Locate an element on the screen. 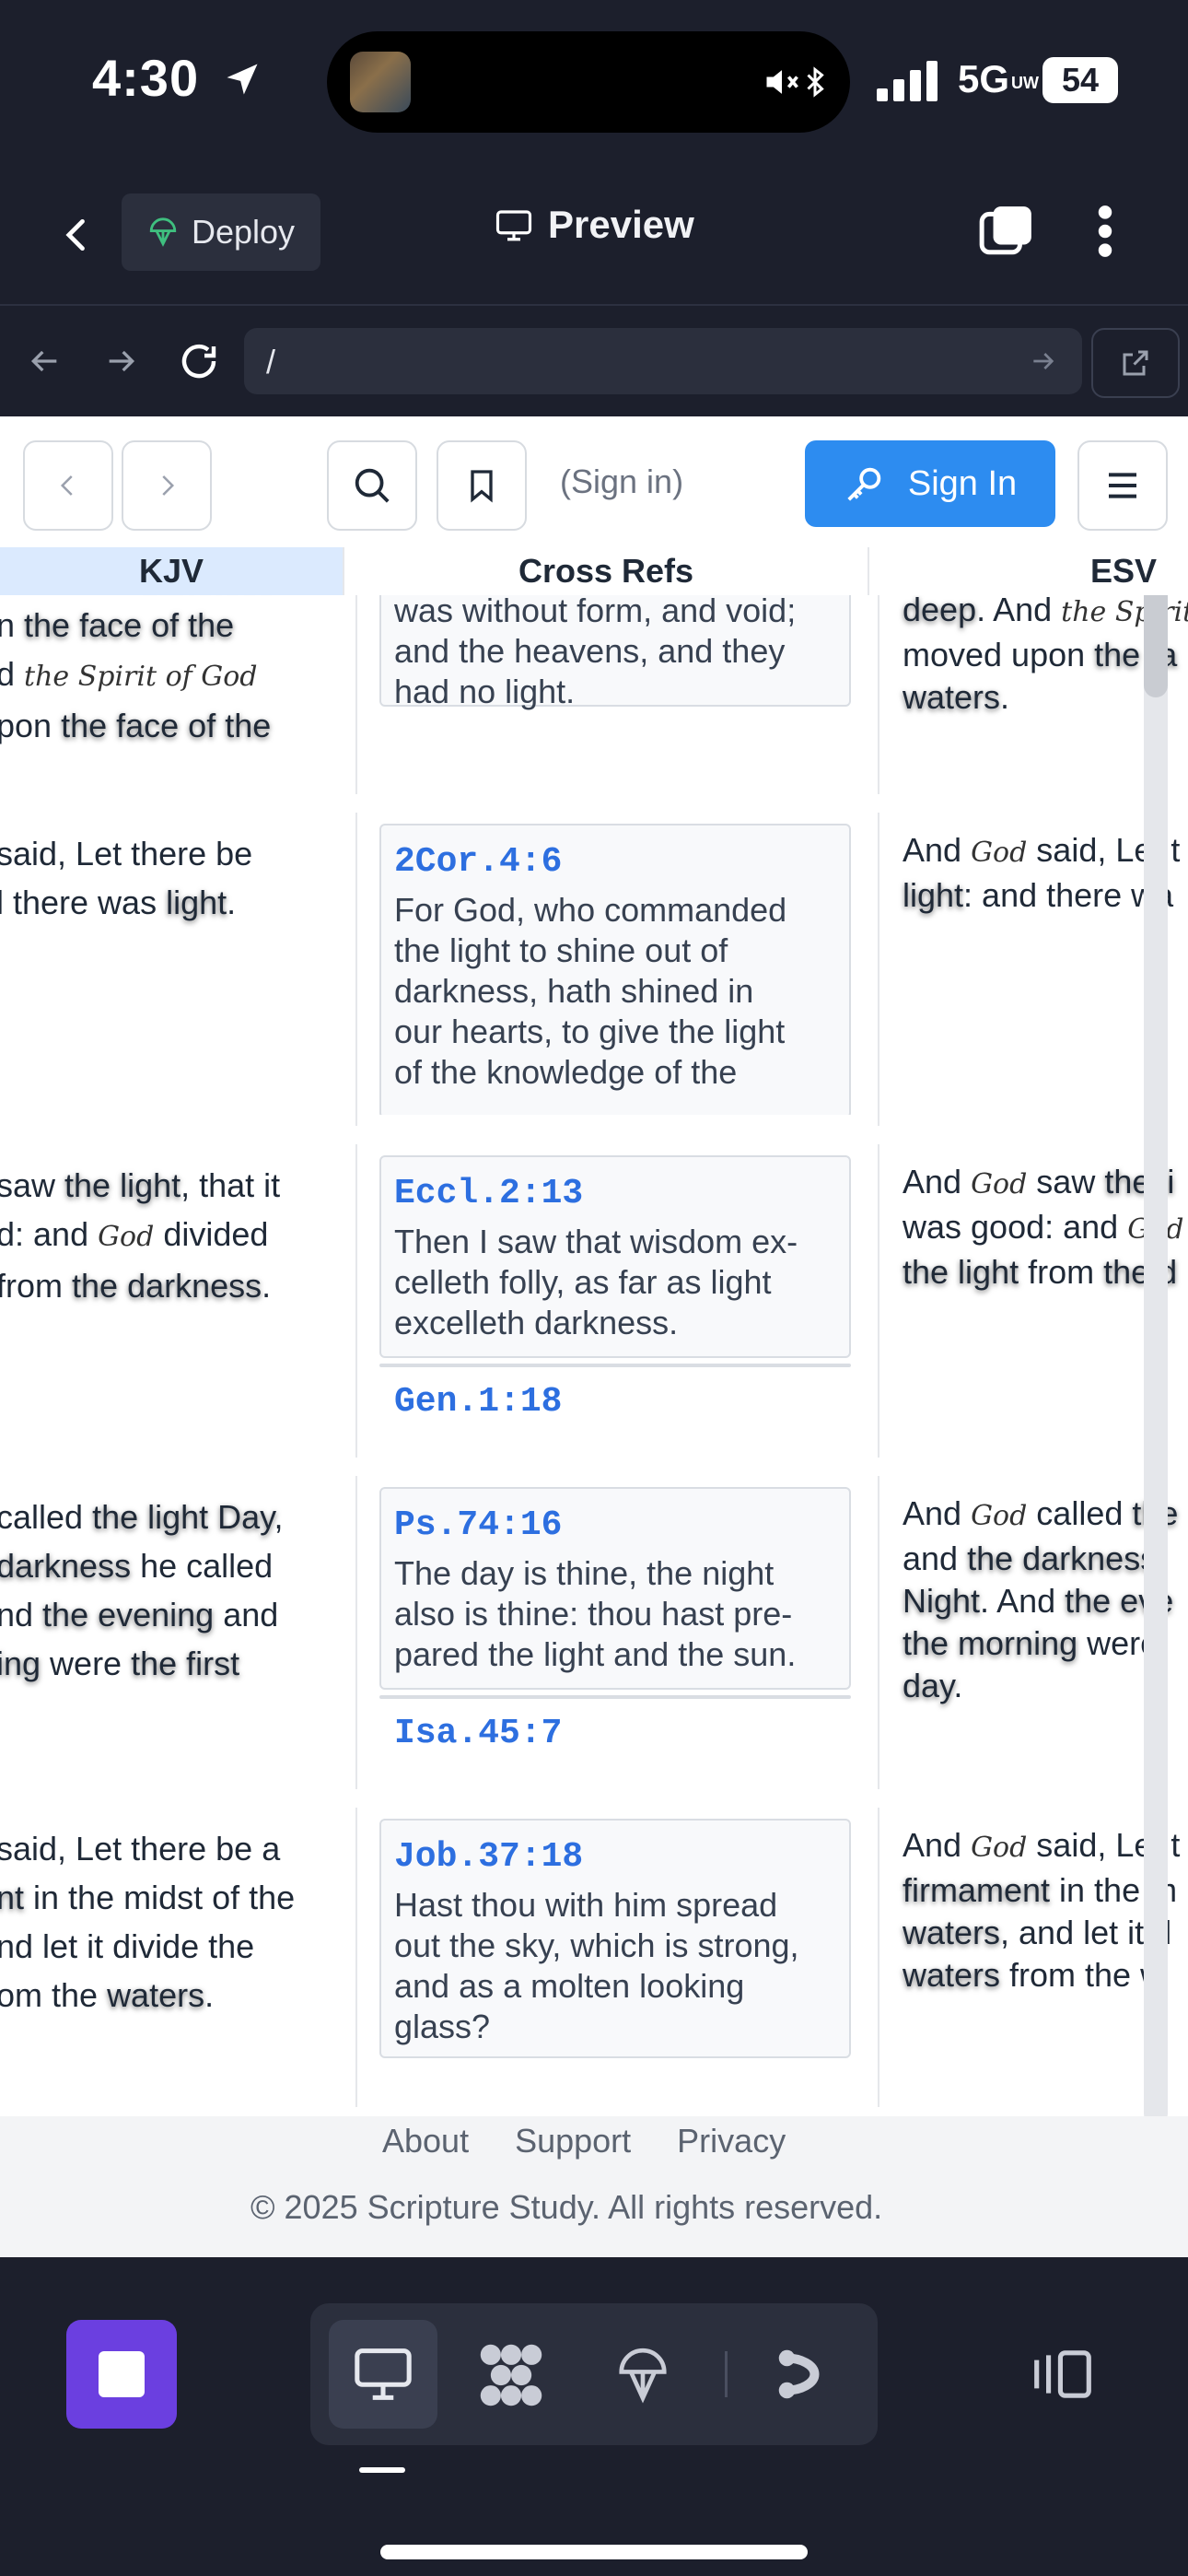 The height and width of the screenshot is (2576, 1188). home-indicator is located at coordinates (594, 2552).